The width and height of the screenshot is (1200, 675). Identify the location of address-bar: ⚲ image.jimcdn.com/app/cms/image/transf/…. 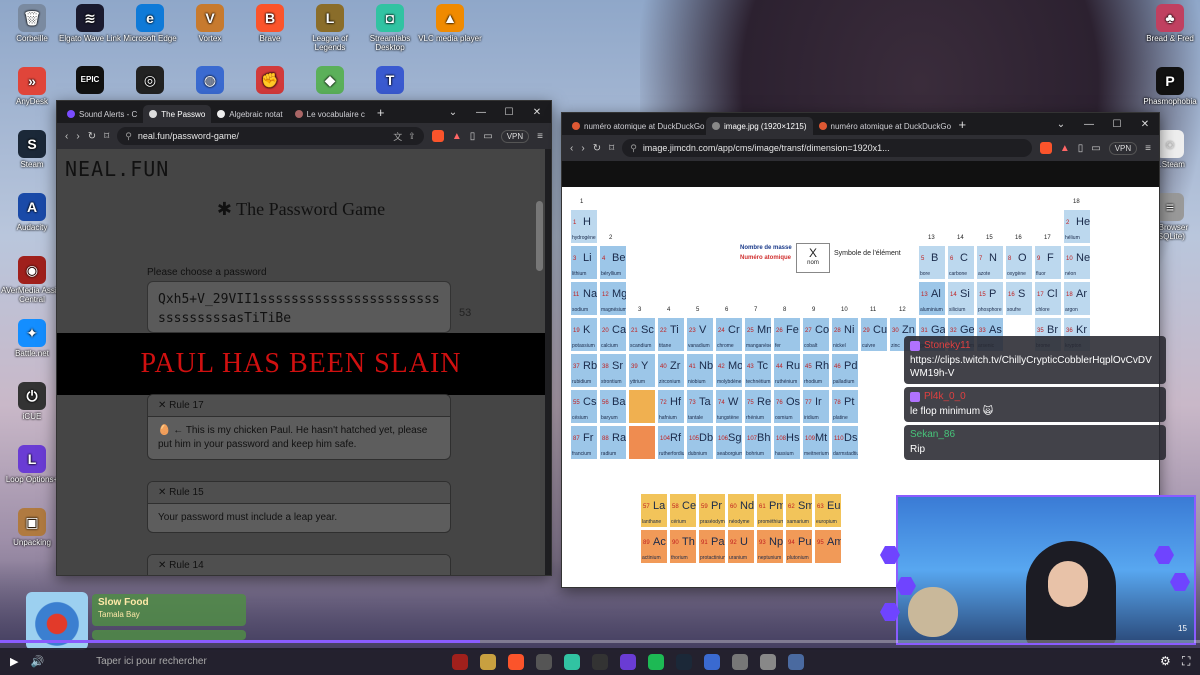
(827, 148).